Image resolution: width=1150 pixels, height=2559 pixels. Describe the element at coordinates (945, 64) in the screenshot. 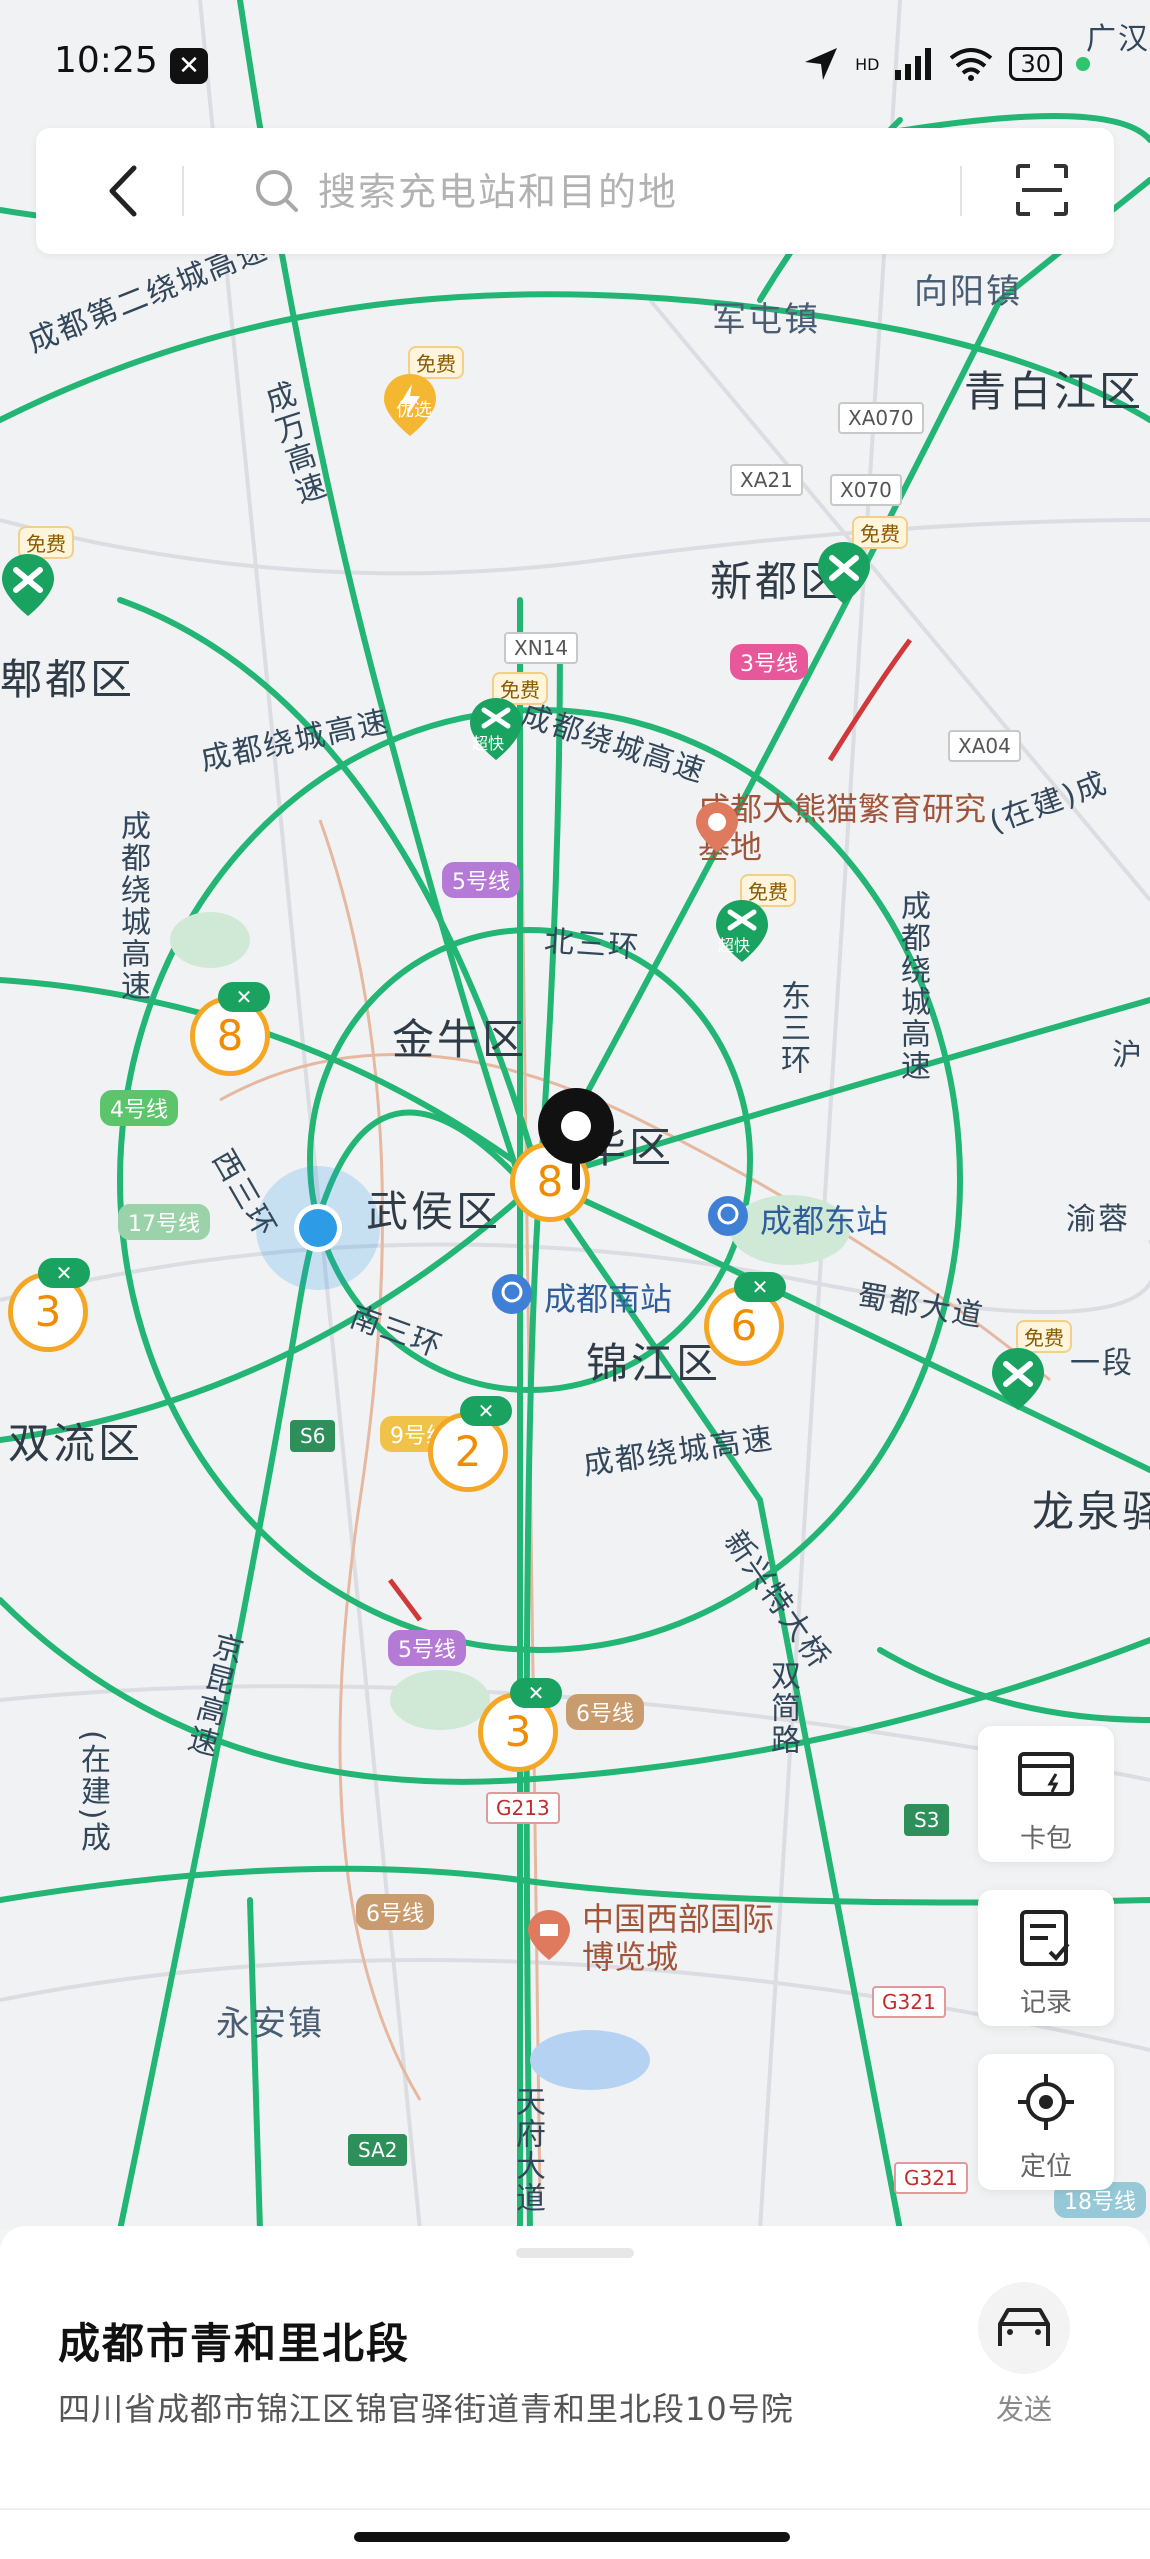

I see `status-right-group: HD 30` at that location.